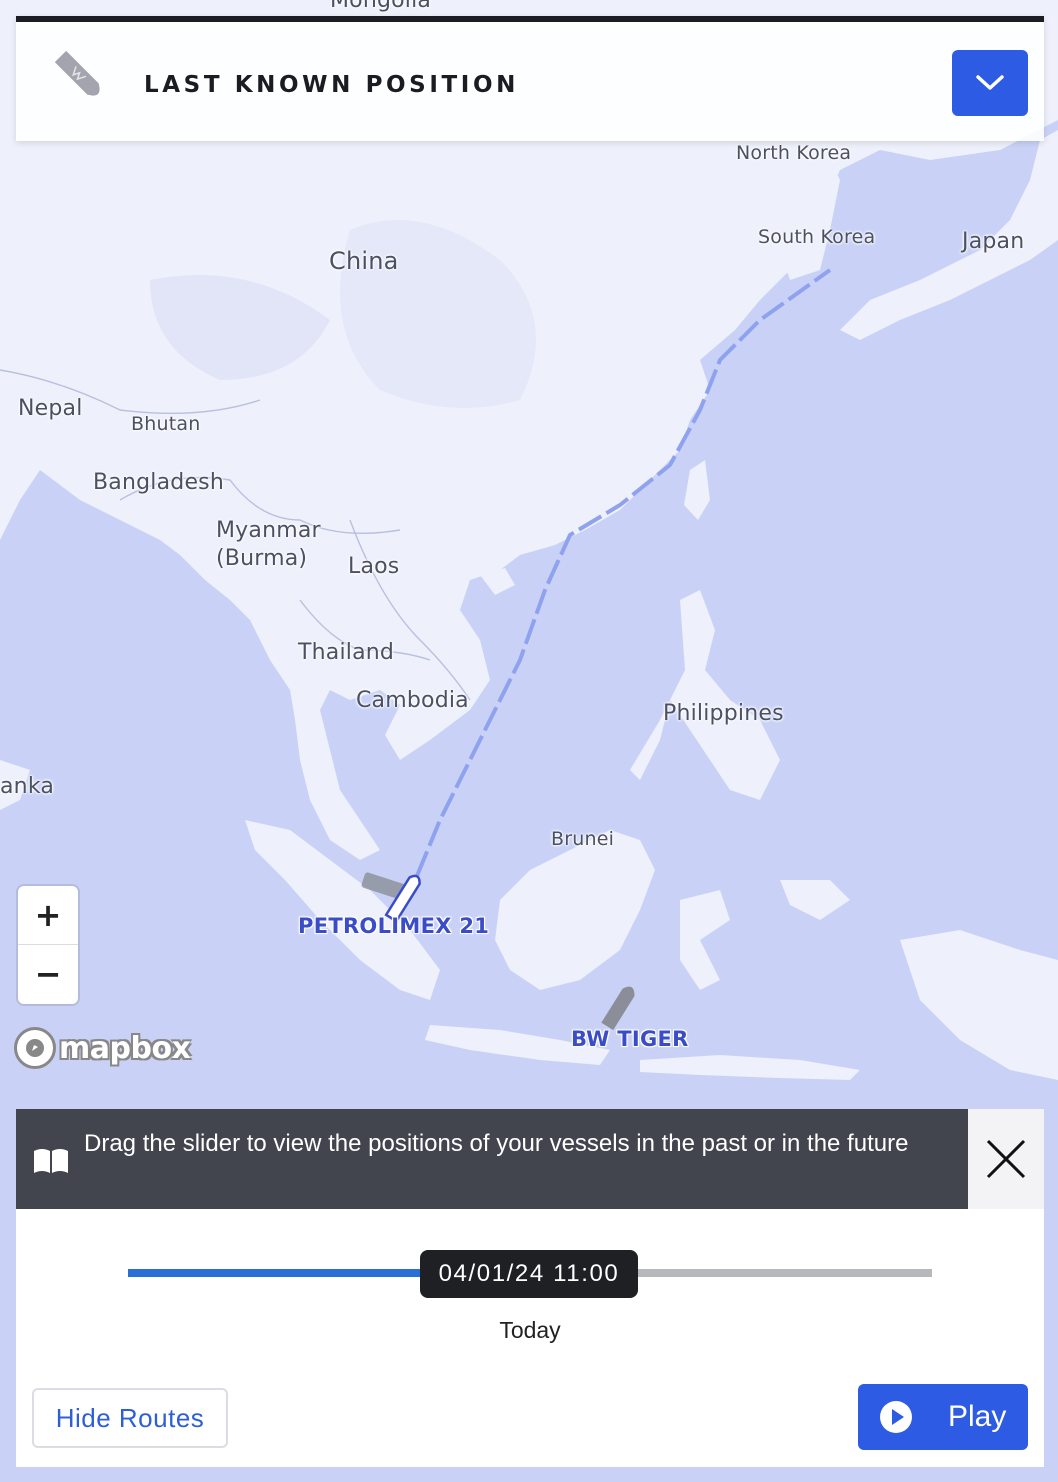 The width and height of the screenshot is (1058, 1482). I want to click on position-header: LAST KNOWN POSITION, so click(530, 78).